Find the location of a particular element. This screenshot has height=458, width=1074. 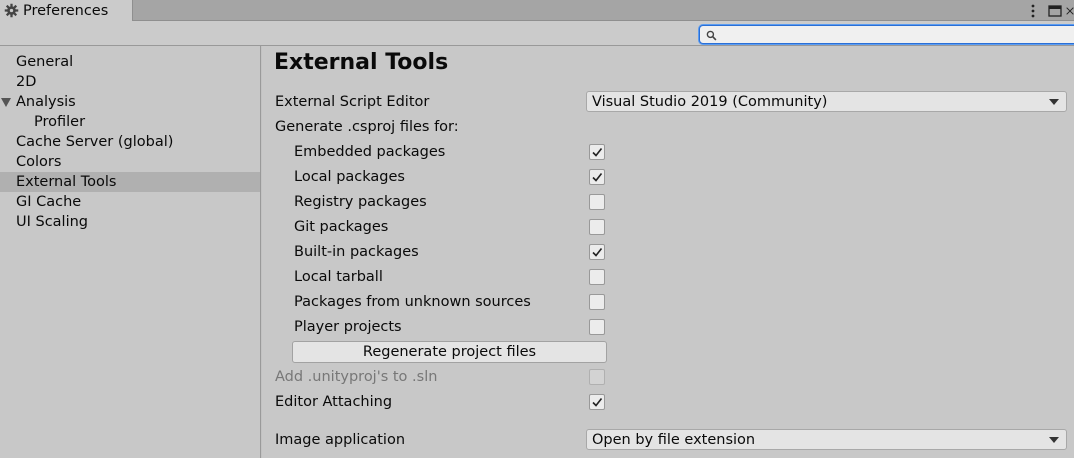

sidebar-item-cache-server: Cache Server (global) is located at coordinates (130, 142).